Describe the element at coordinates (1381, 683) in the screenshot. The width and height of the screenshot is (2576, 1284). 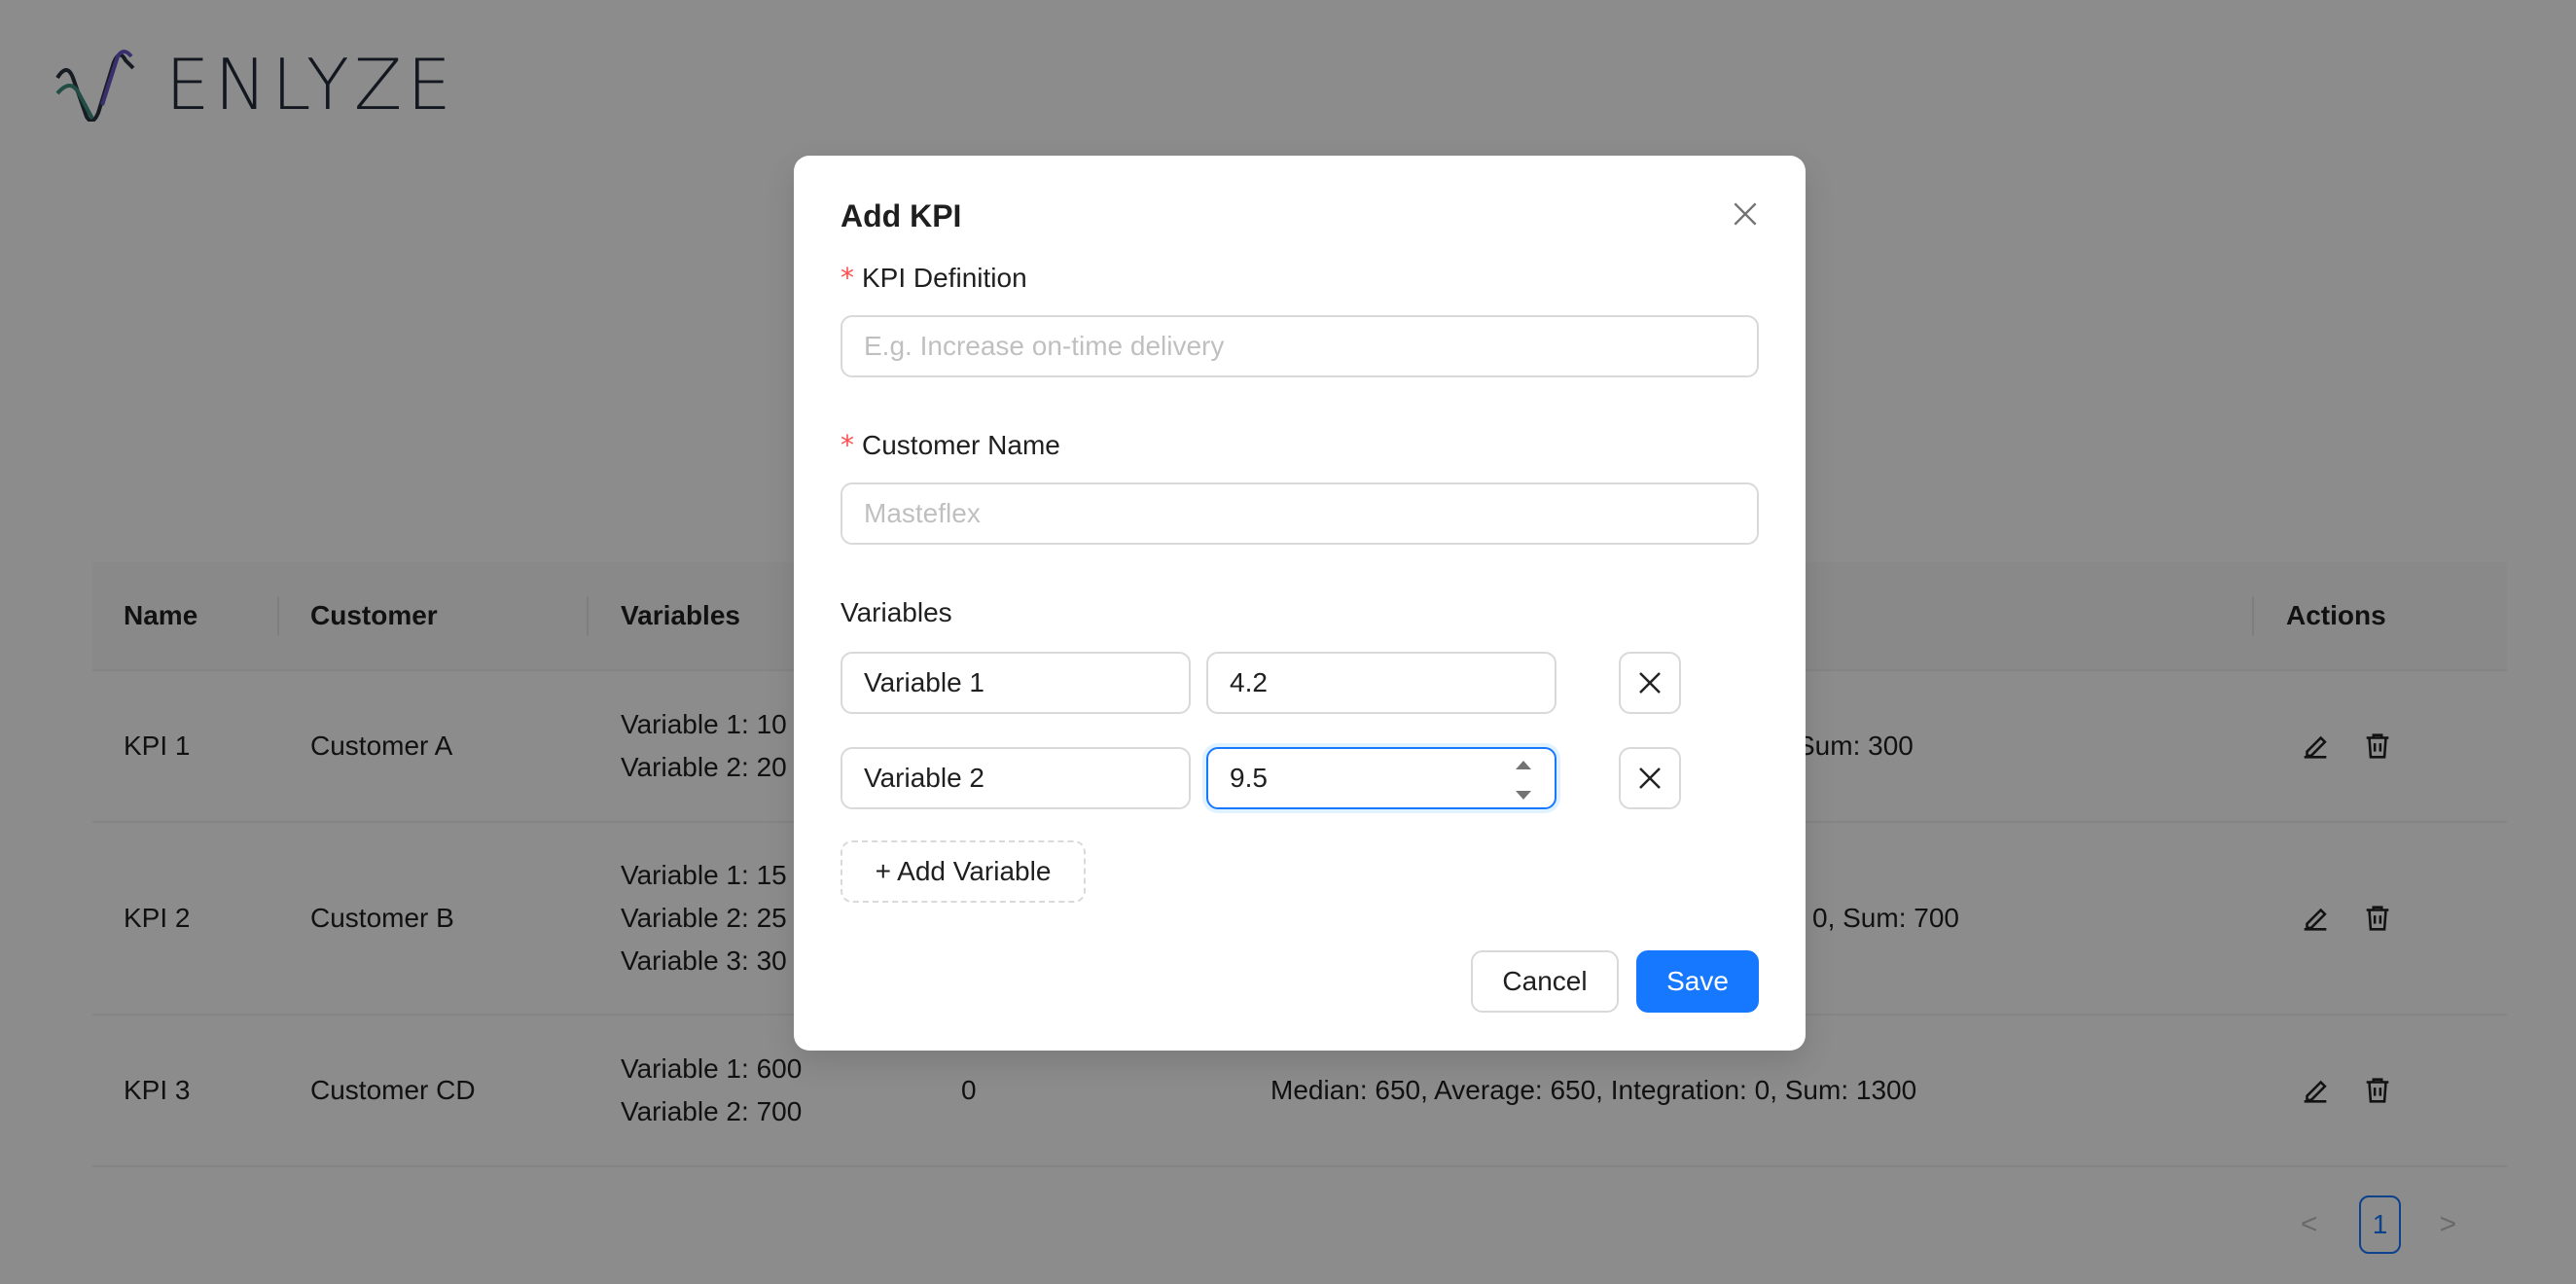
I see `variable-value-input: 4.2` at that location.